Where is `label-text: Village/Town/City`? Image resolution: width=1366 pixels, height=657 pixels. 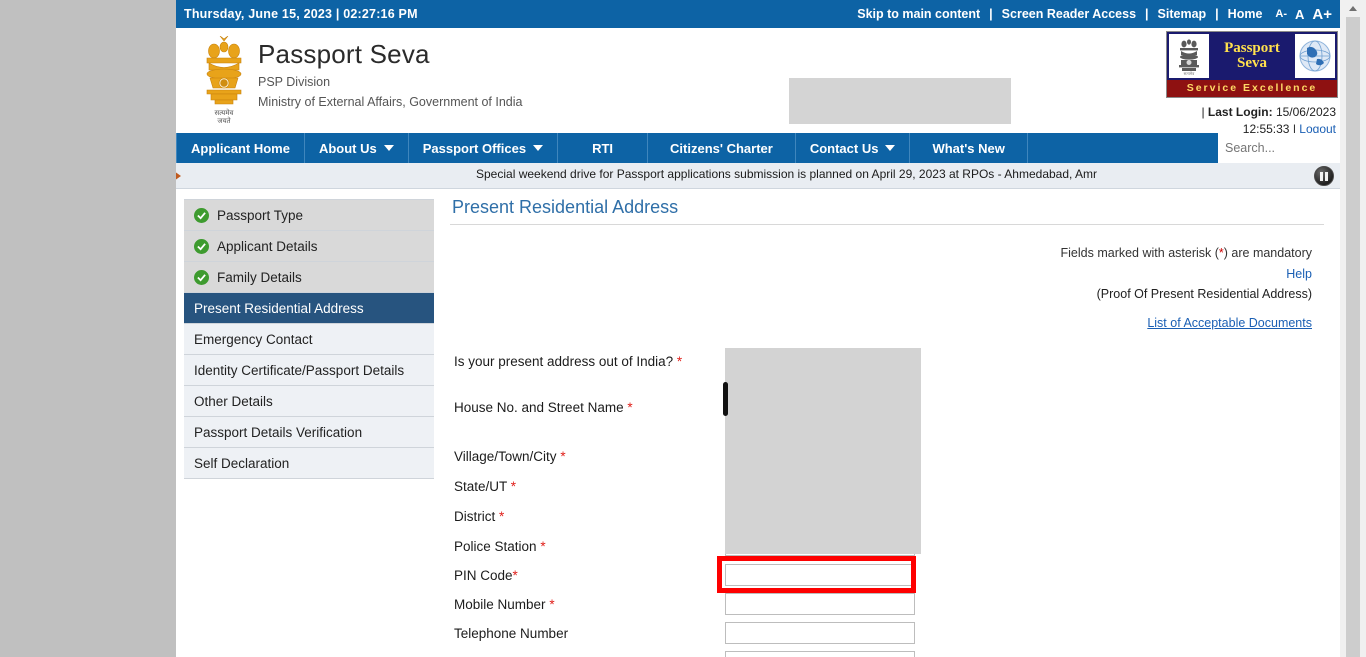 label-text: Village/Town/City is located at coordinates (505, 456).